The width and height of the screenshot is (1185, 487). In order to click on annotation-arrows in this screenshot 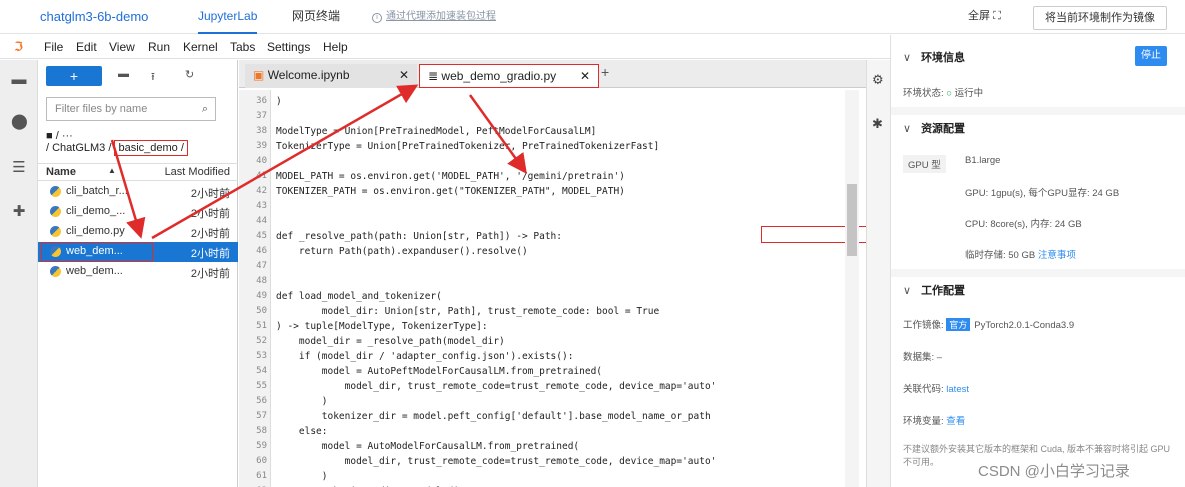, I will do `click(318, 162)`.